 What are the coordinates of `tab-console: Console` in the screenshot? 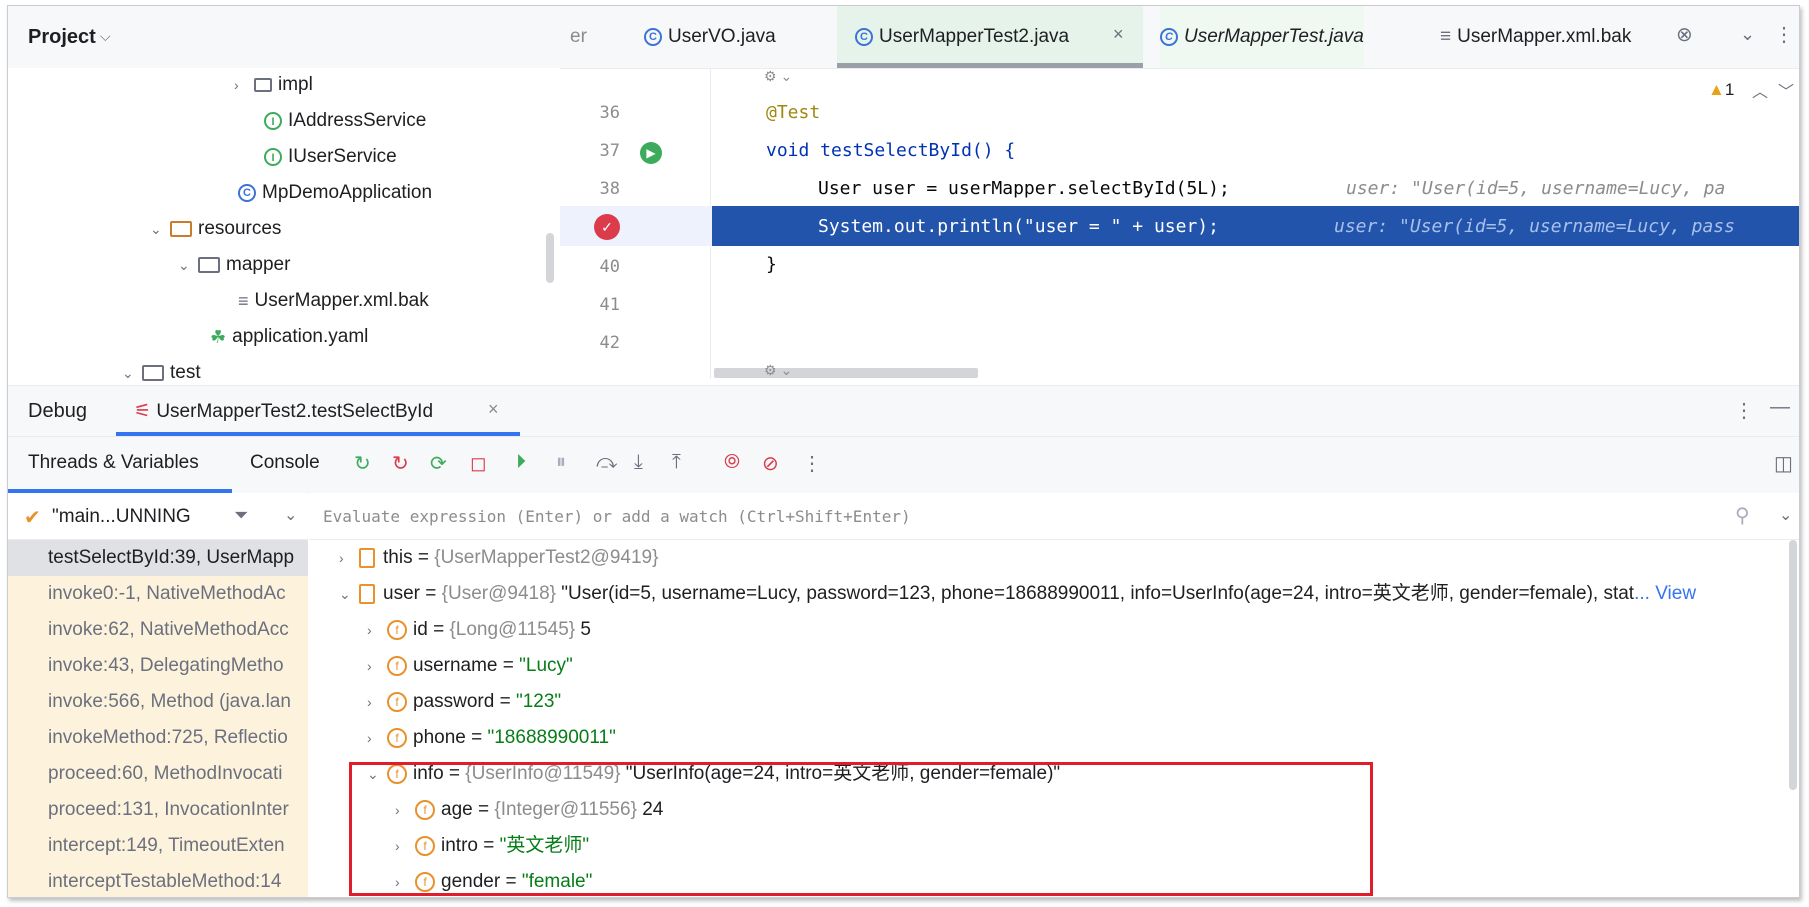 It's located at (285, 463).